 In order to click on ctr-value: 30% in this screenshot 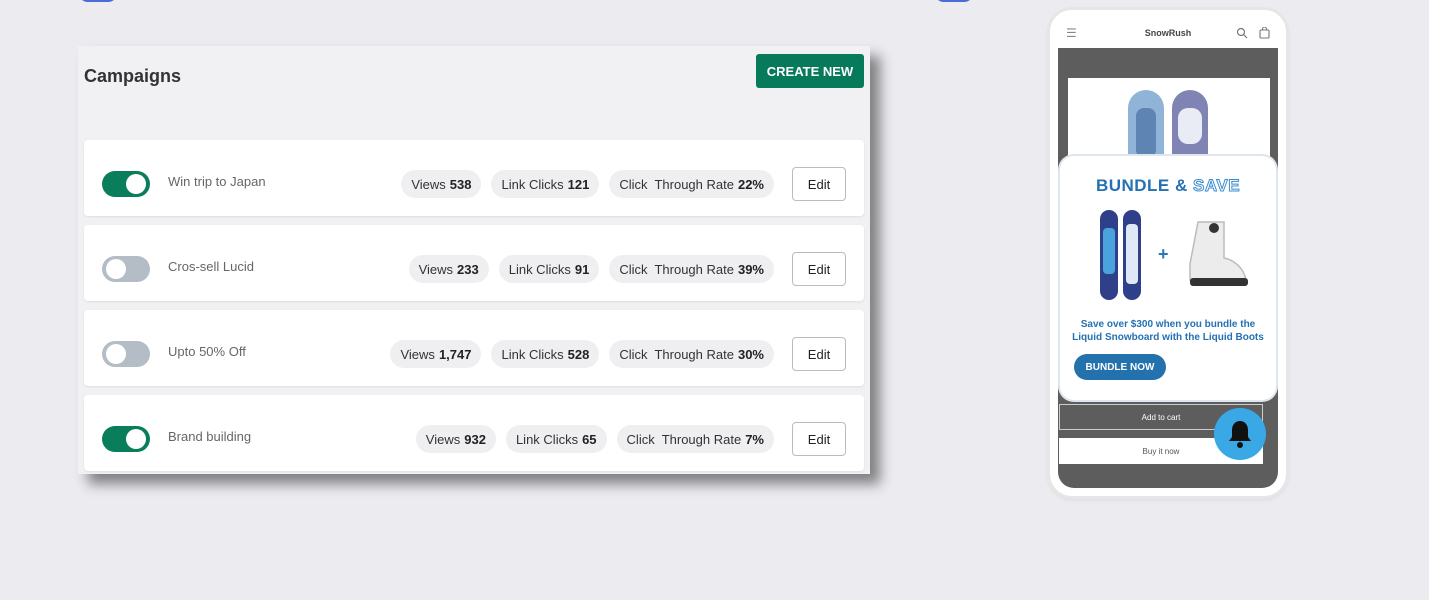, I will do `click(750, 354)`.